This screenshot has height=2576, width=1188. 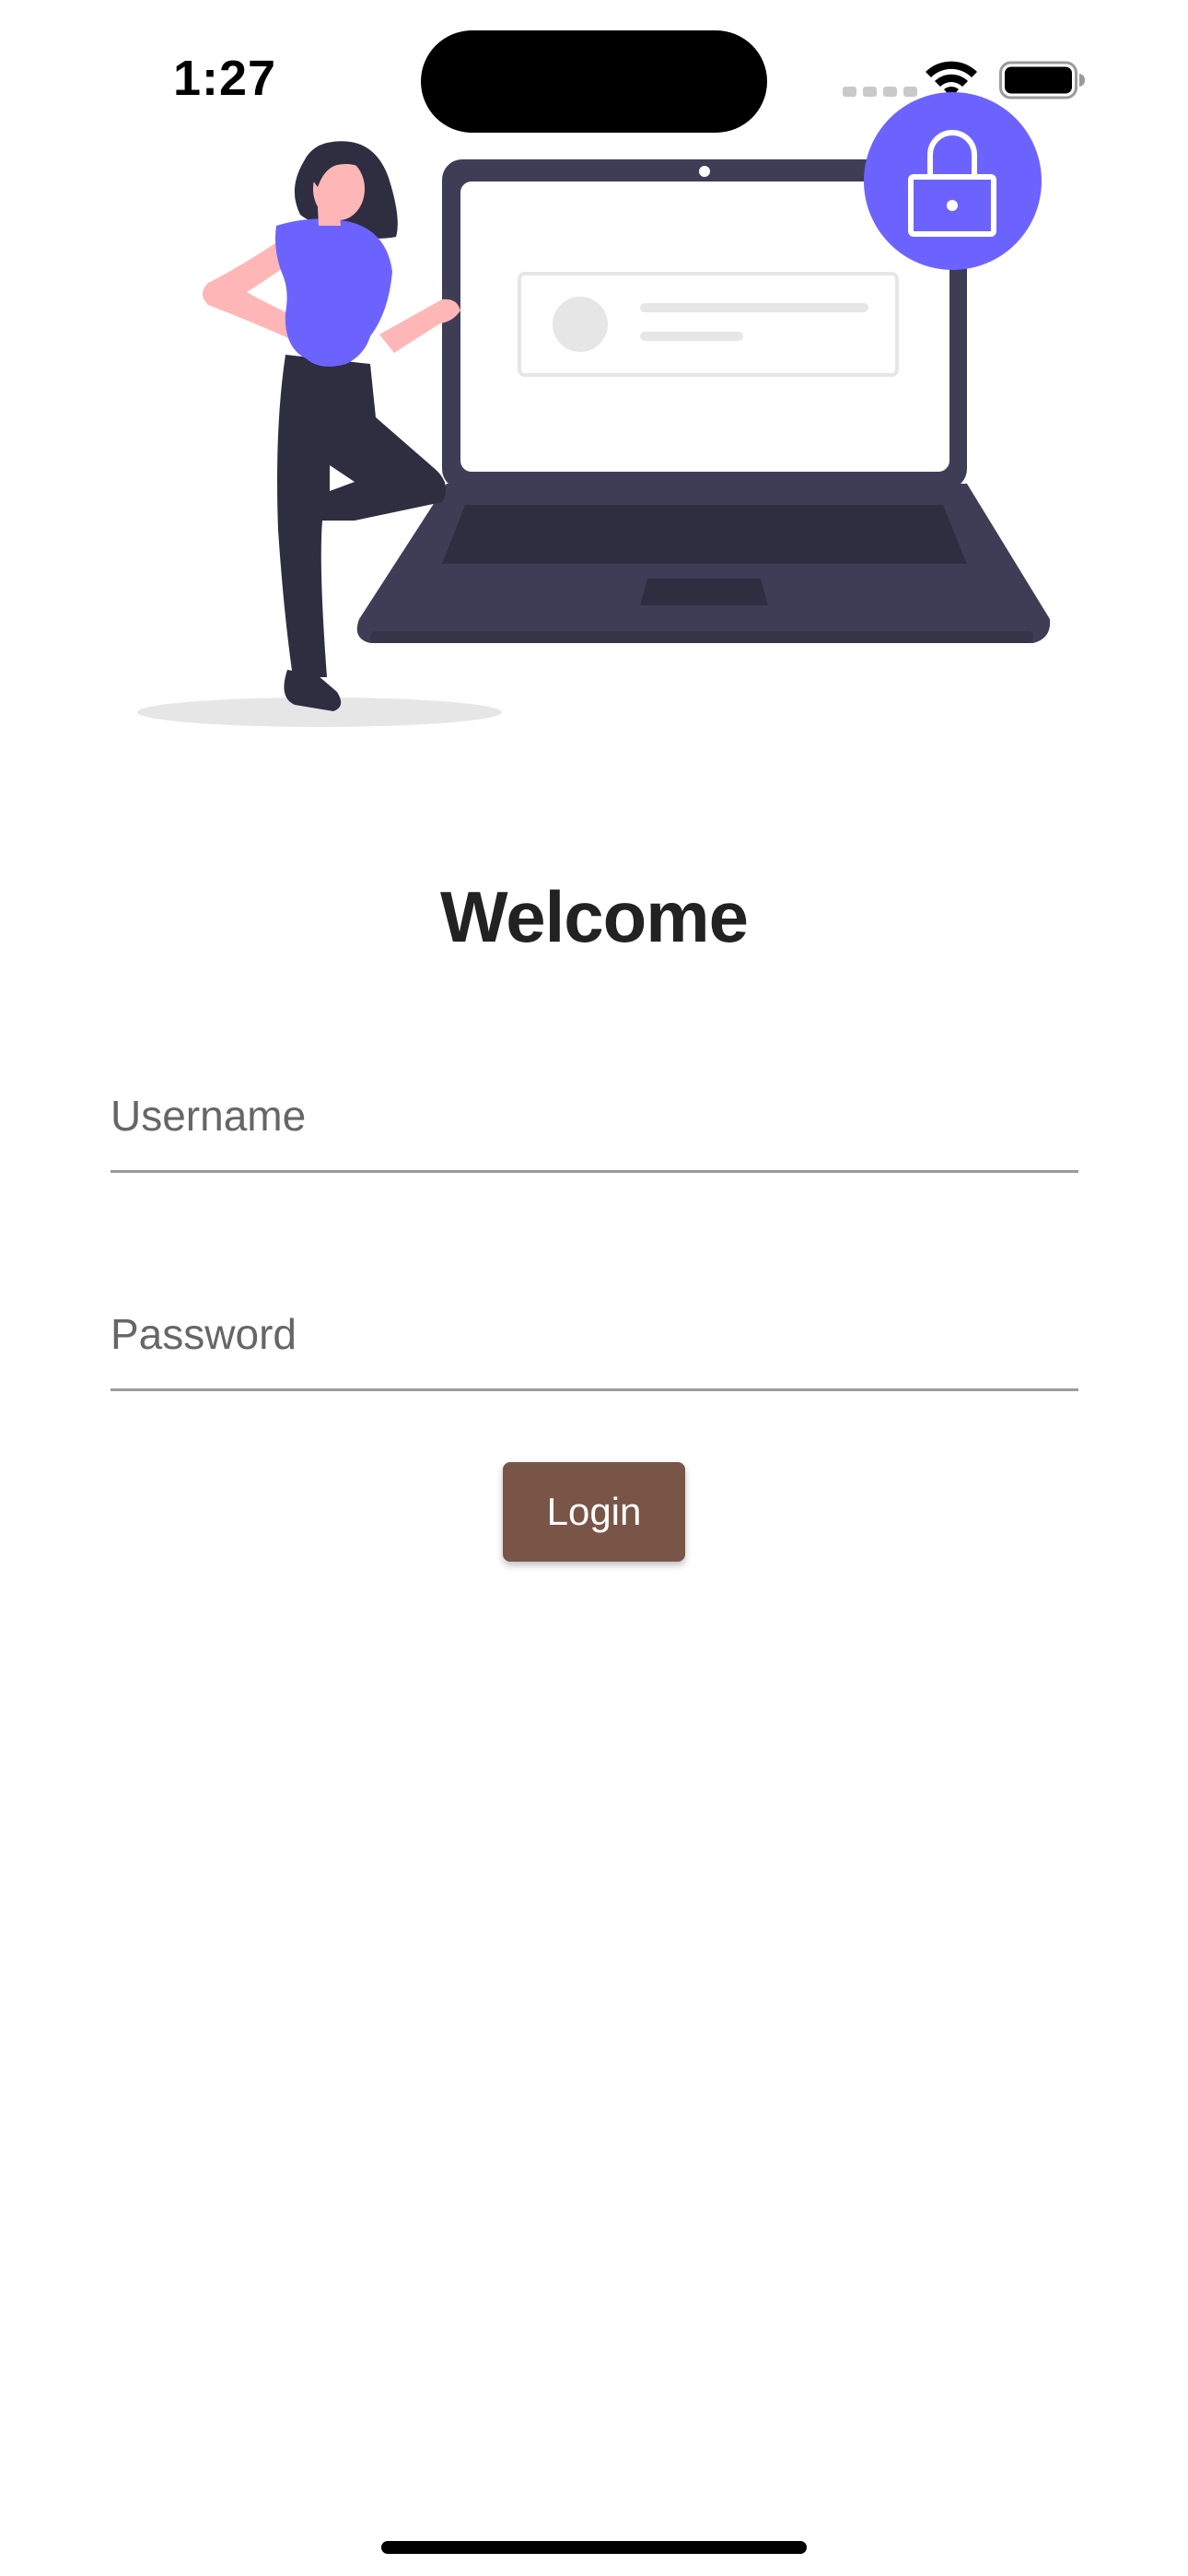 I want to click on password-input, so click(x=594, y=1334).